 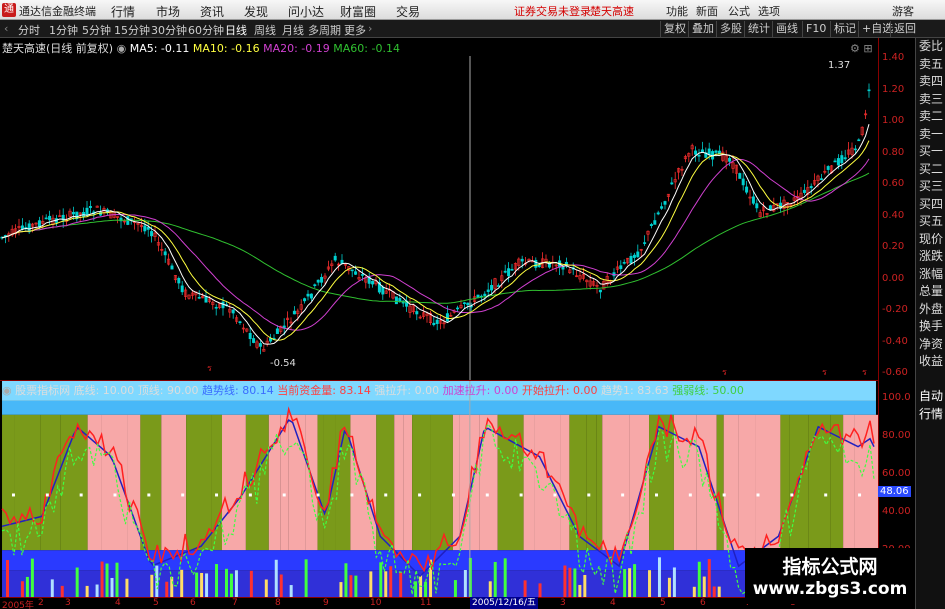 What do you see at coordinates (29, 30) in the screenshot?
I see `period-fenshi: 分时` at bounding box center [29, 30].